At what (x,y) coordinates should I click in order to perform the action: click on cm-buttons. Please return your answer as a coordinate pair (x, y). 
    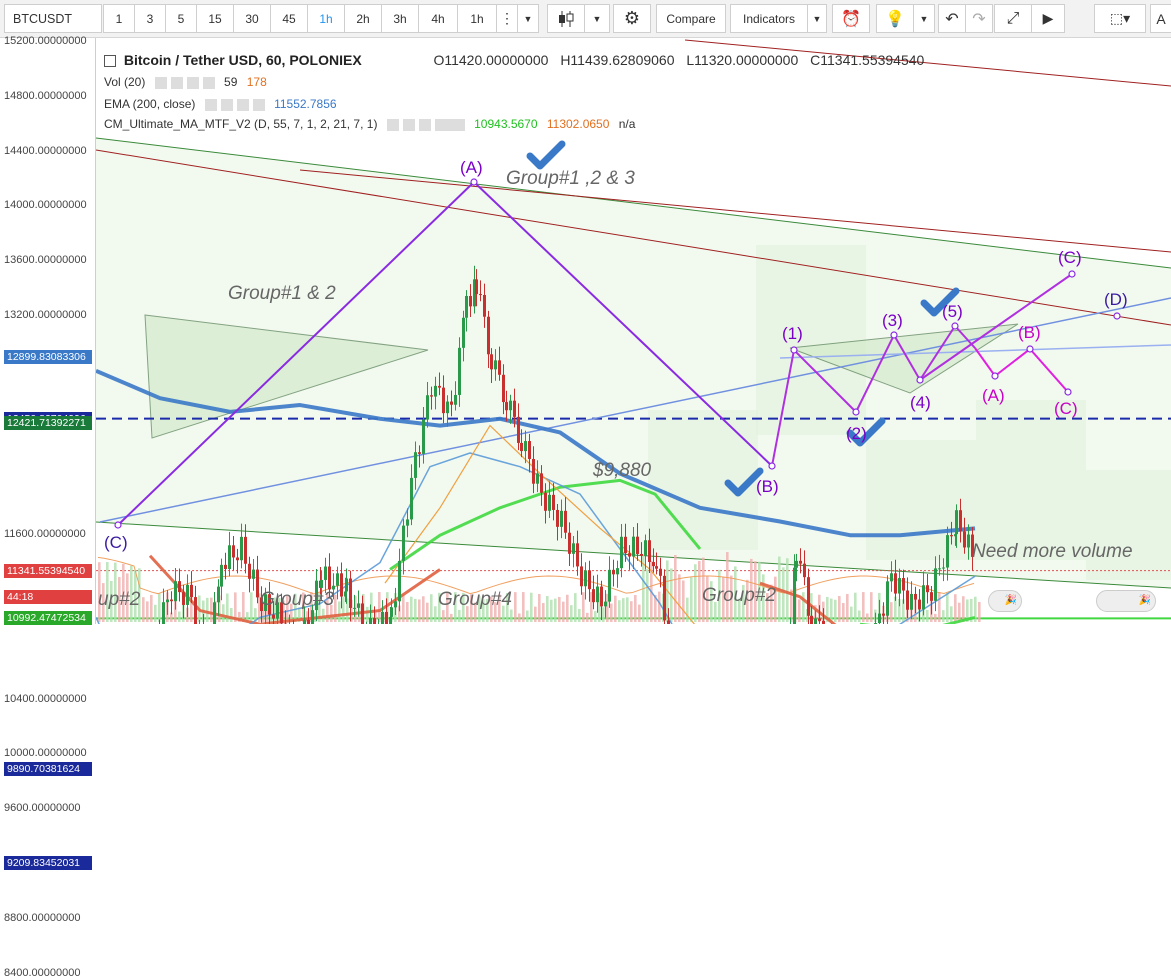
    Looking at the image, I should click on (426, 125).